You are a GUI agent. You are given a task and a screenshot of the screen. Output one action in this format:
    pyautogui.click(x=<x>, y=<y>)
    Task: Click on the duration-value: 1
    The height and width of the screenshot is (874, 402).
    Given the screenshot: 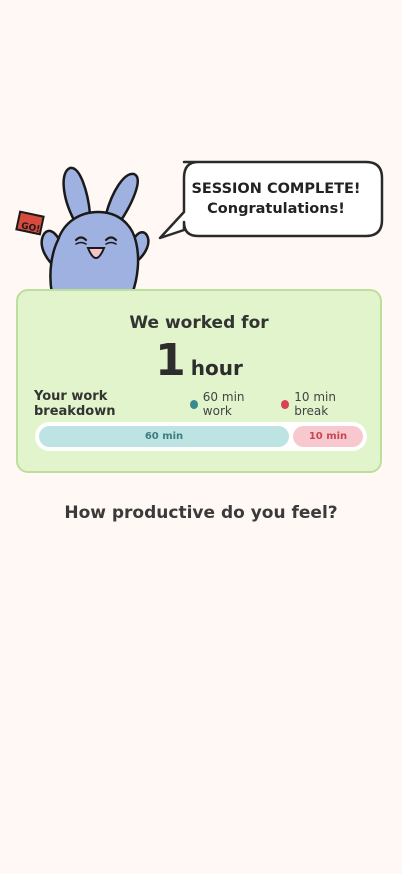 What is the action you would take?
    pyautogui.click(x=170, y=360)
    